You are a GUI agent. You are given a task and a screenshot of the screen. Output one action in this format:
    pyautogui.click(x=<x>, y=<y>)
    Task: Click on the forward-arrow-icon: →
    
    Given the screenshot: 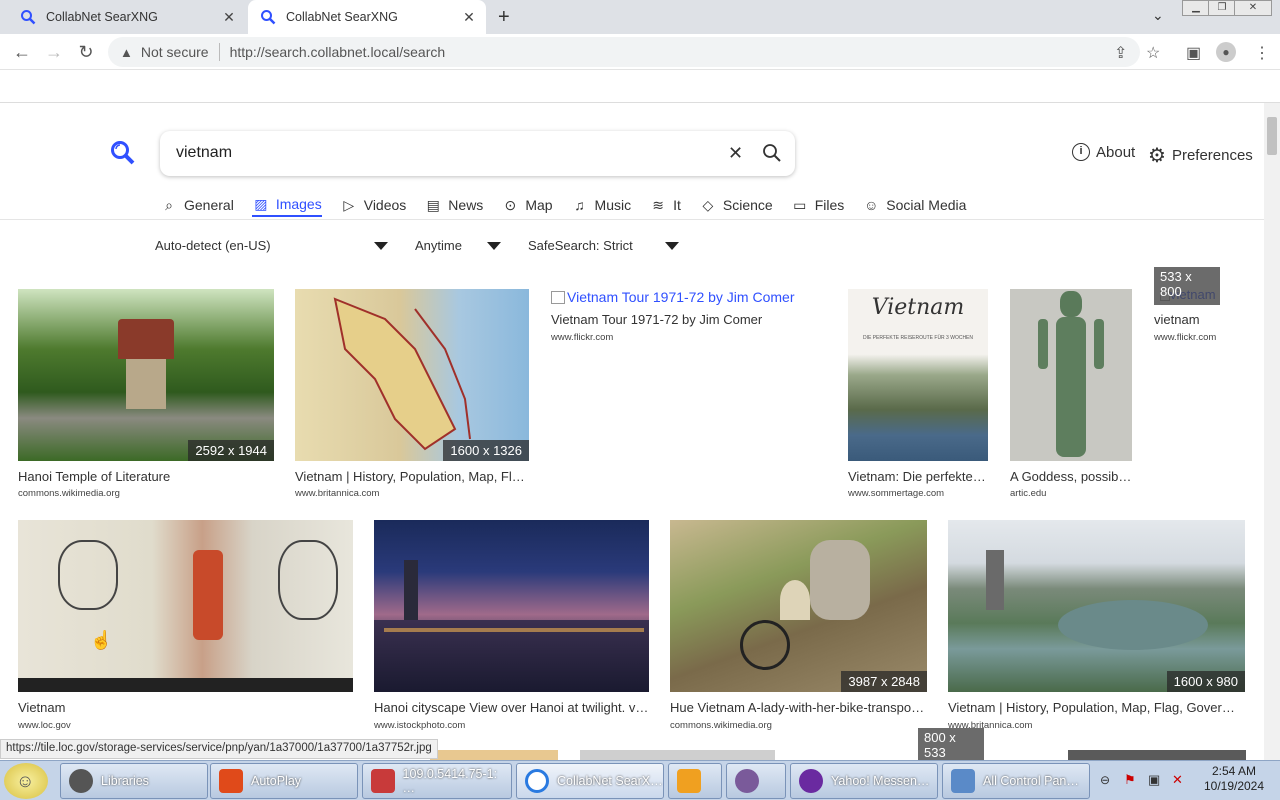 What is the action you would take?
    pyautogui.click(x=54, y=52)
    